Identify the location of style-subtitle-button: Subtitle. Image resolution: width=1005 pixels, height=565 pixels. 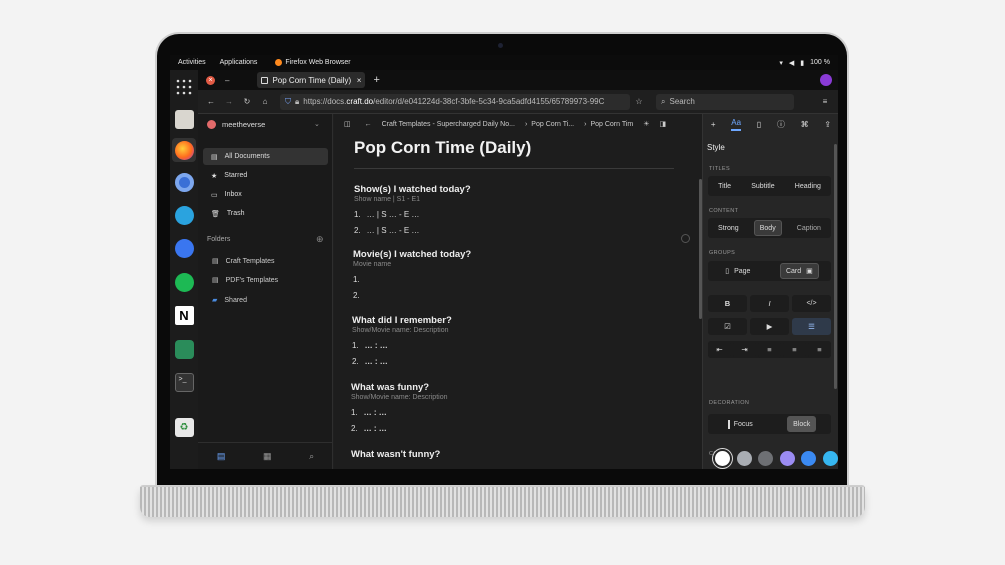
(762, 186).